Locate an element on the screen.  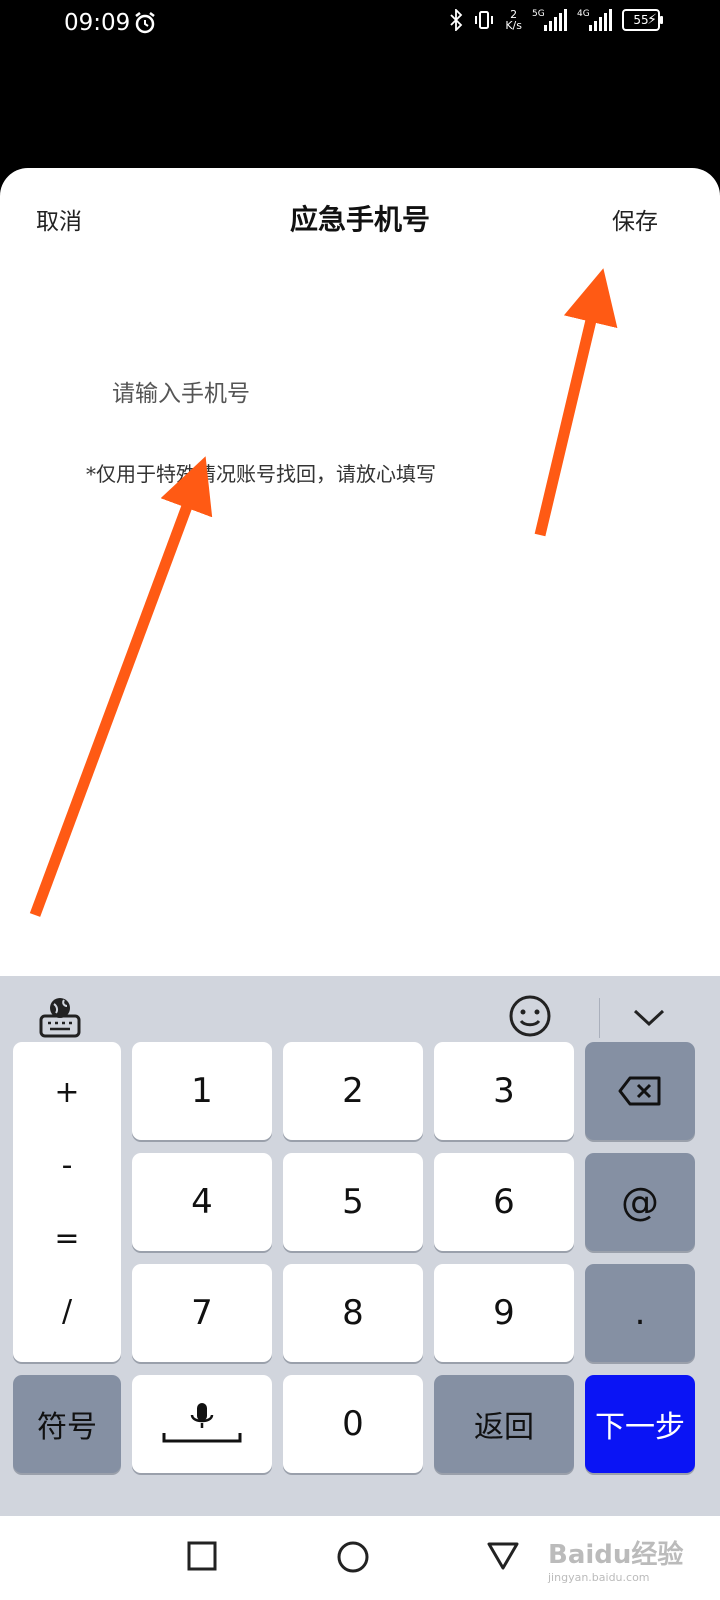
key-4: 4 is located at coordinates (202, 1202).